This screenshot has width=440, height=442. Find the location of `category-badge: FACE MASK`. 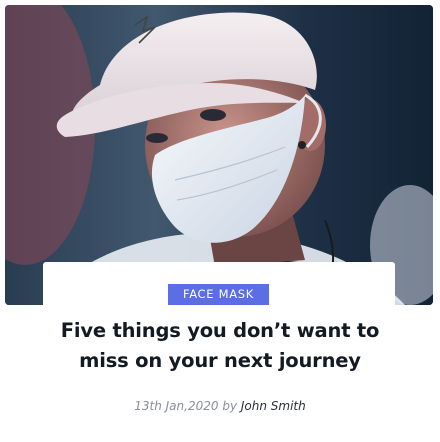

category-badge: FACE MASK is located at coordinates (218, 294).